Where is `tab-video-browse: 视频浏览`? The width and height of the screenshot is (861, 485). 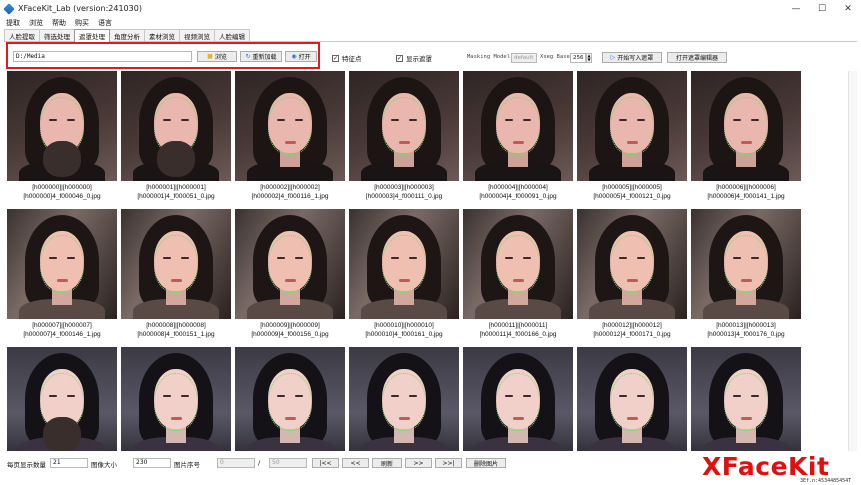
tab-video-browse: 视频浏览 is located at coordinates (197, 35).